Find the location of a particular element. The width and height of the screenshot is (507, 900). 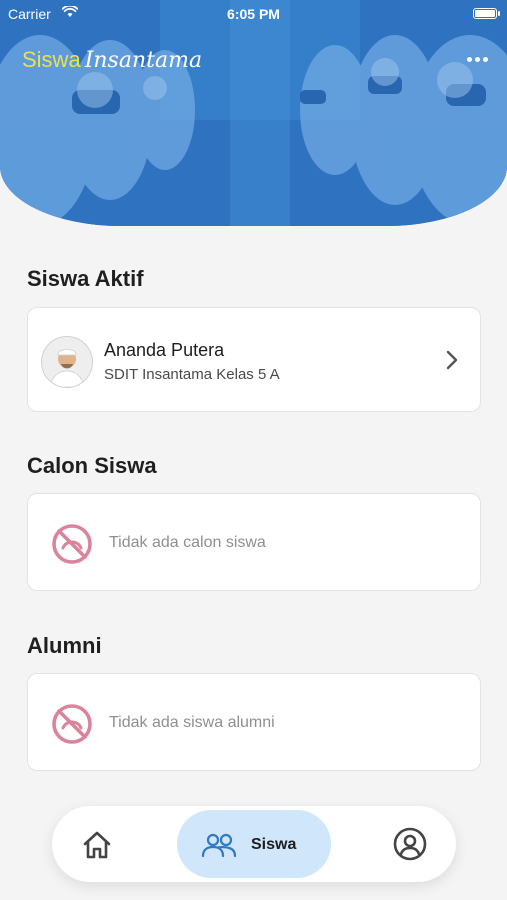

more-options-icon is located at coordinates (478, 59).